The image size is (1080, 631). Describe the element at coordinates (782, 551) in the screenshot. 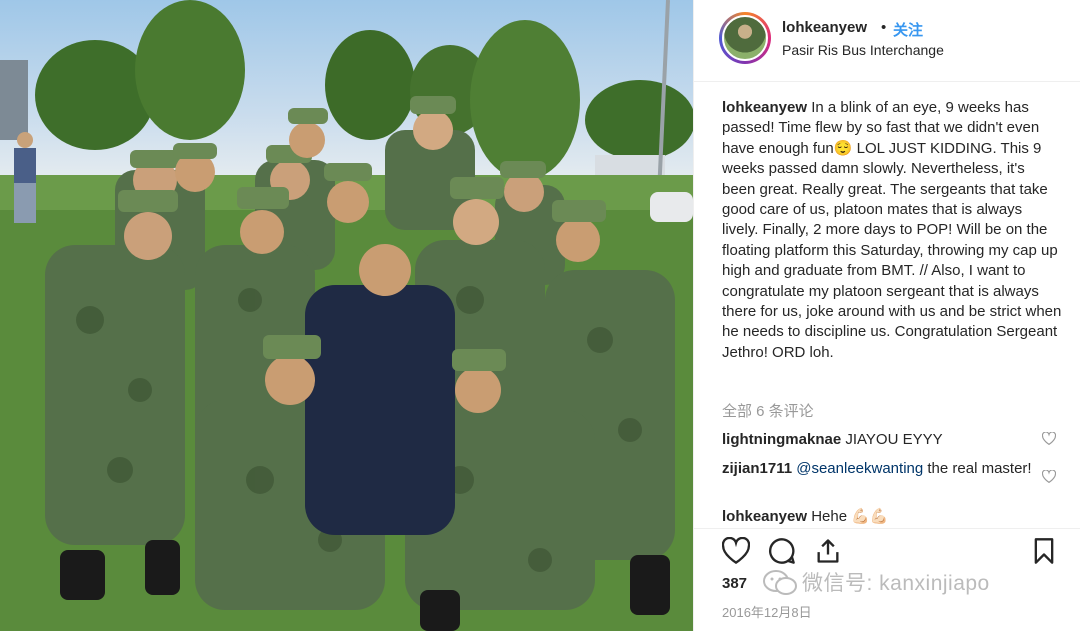

I see `comment-icon` at that location.